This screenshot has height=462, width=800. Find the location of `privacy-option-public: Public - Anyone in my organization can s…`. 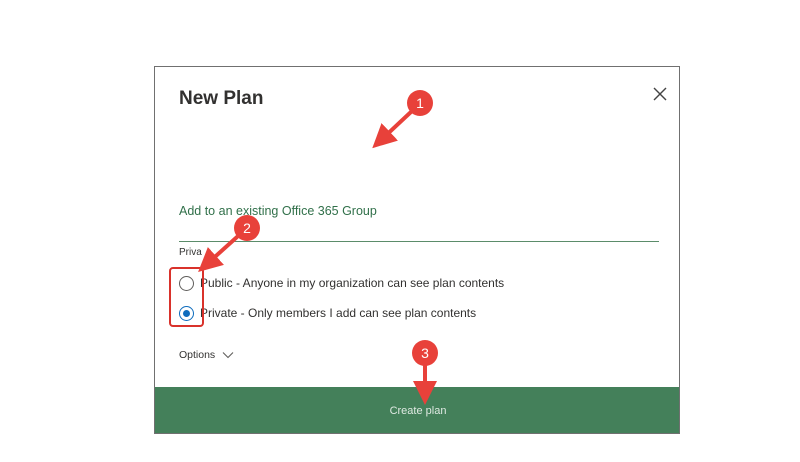

privacy-option-public: Public - Anyone in my organization can s… is located at coordinates (341, 283).